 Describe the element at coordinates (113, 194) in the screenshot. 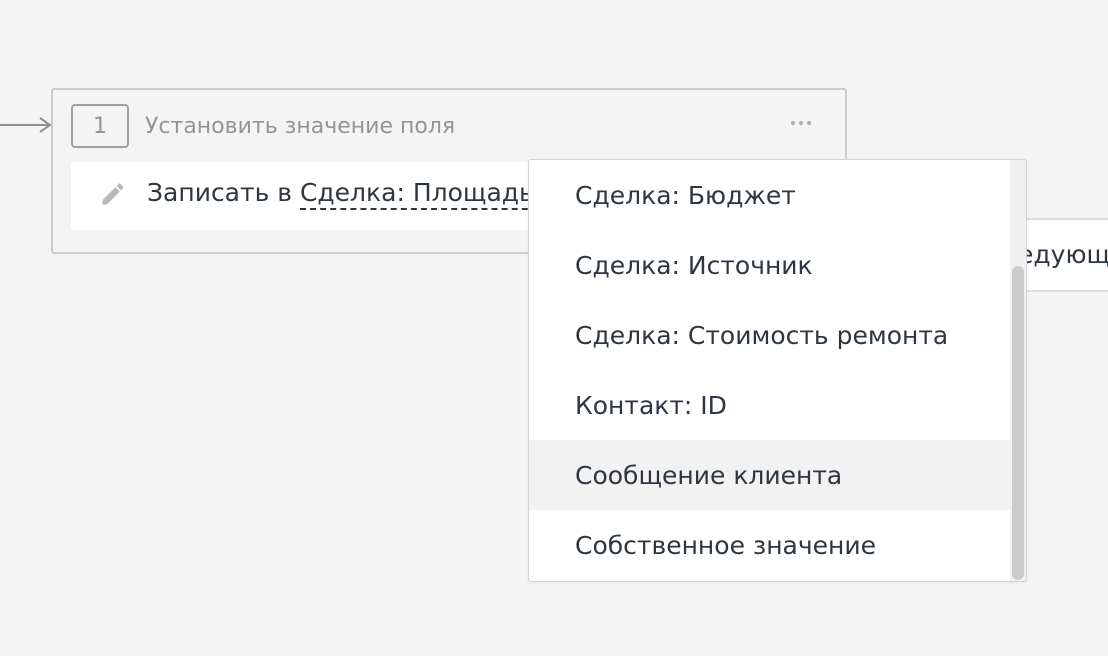

I see `pencil-icon` at that location.